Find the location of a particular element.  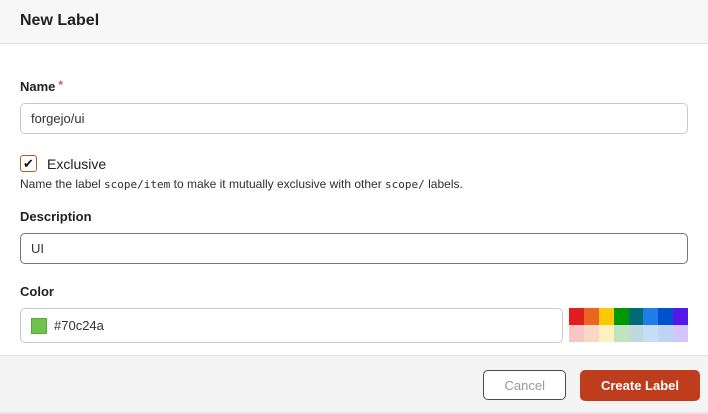

color-field-group: Color is located at coordinates (354, 313).